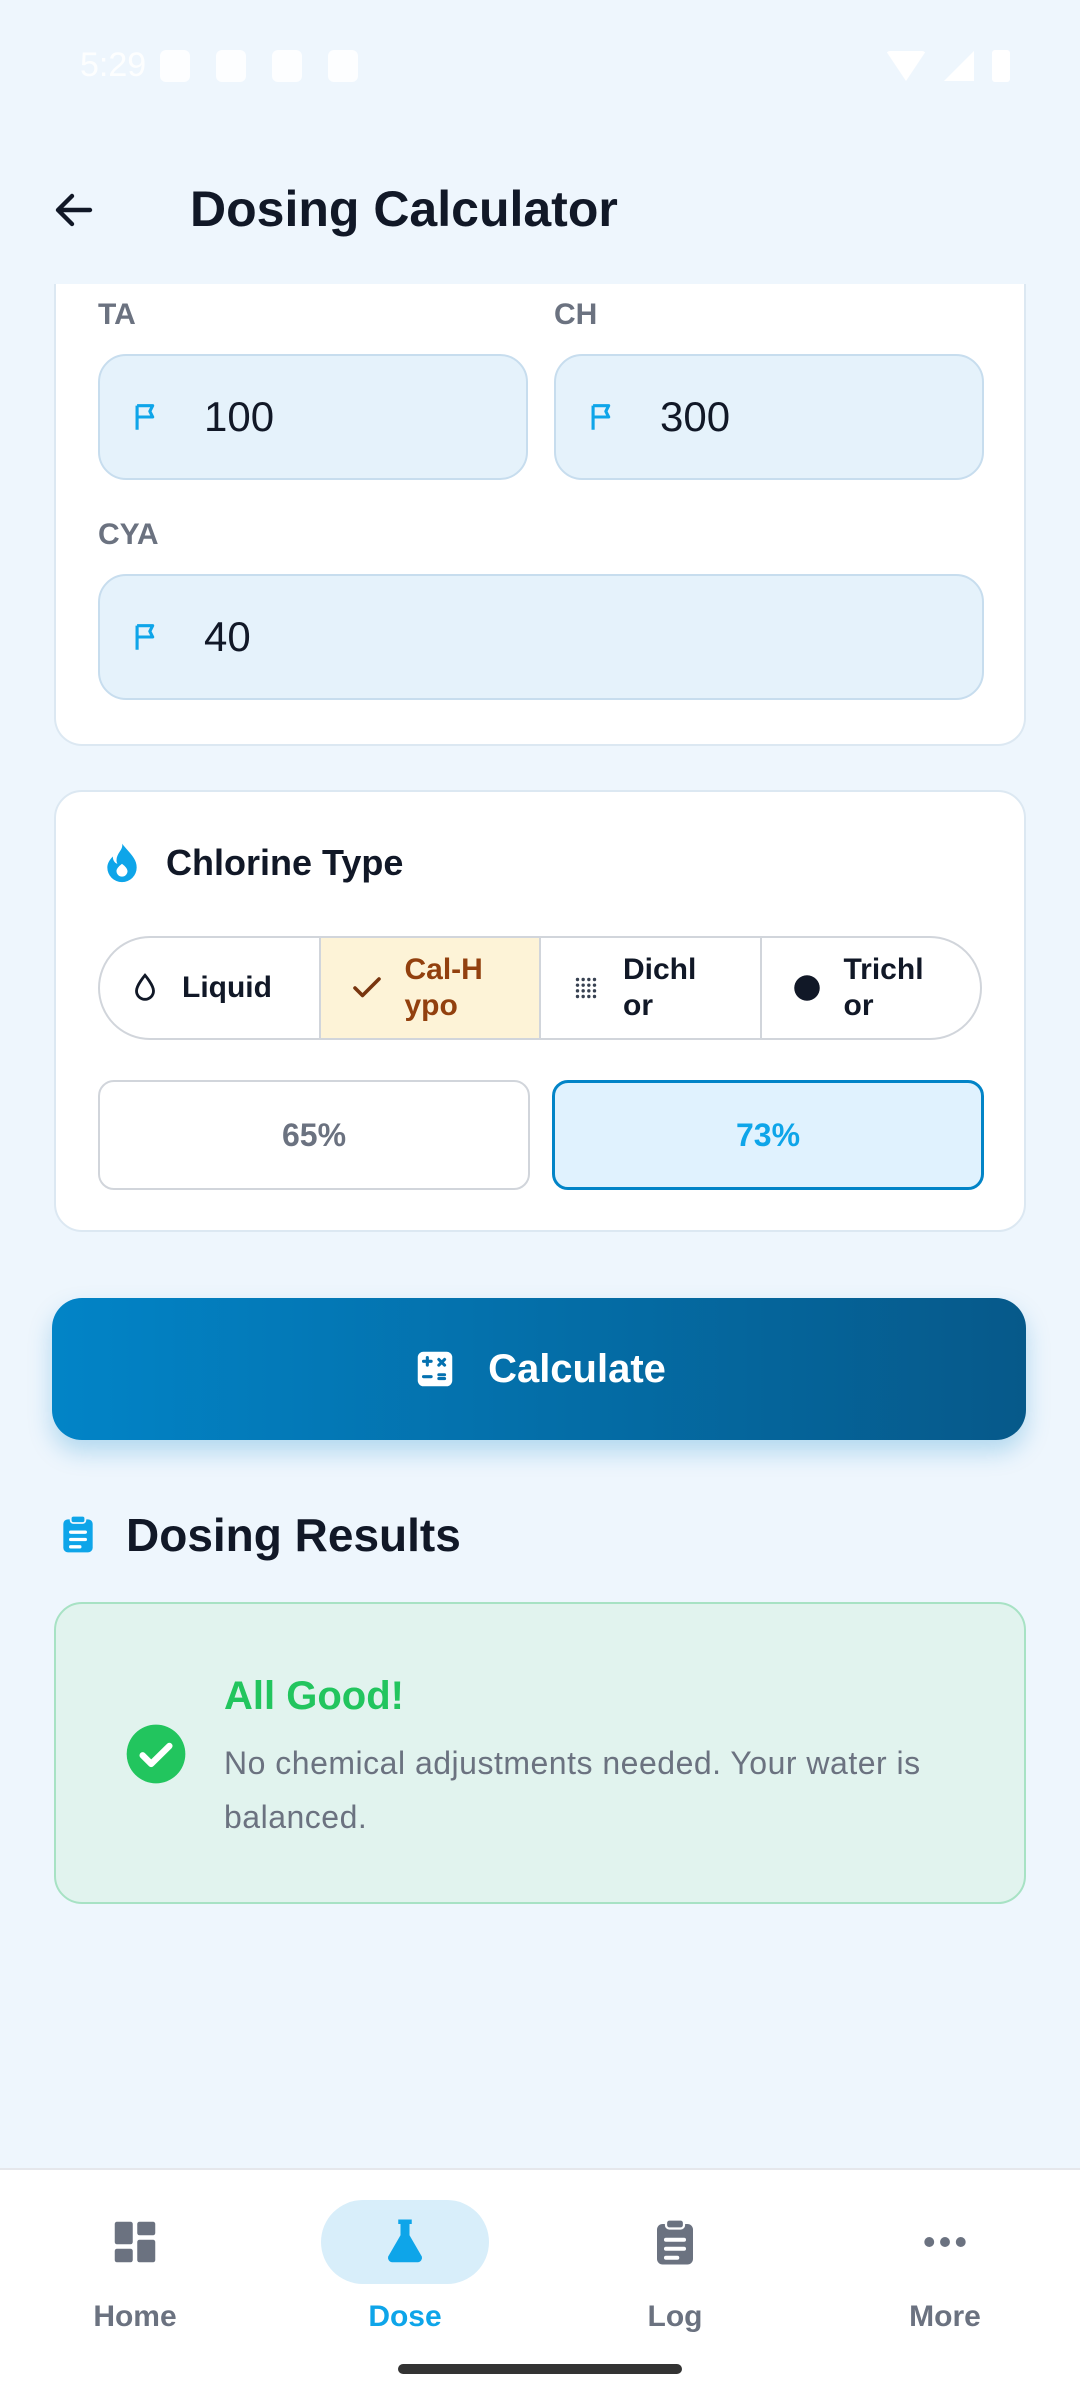 This screenshot has height=2400, width=1080. I want to click on chlorine-type-selector: Liquid Cal-Hypo Dichlor Trichlor, so click(540, 988).